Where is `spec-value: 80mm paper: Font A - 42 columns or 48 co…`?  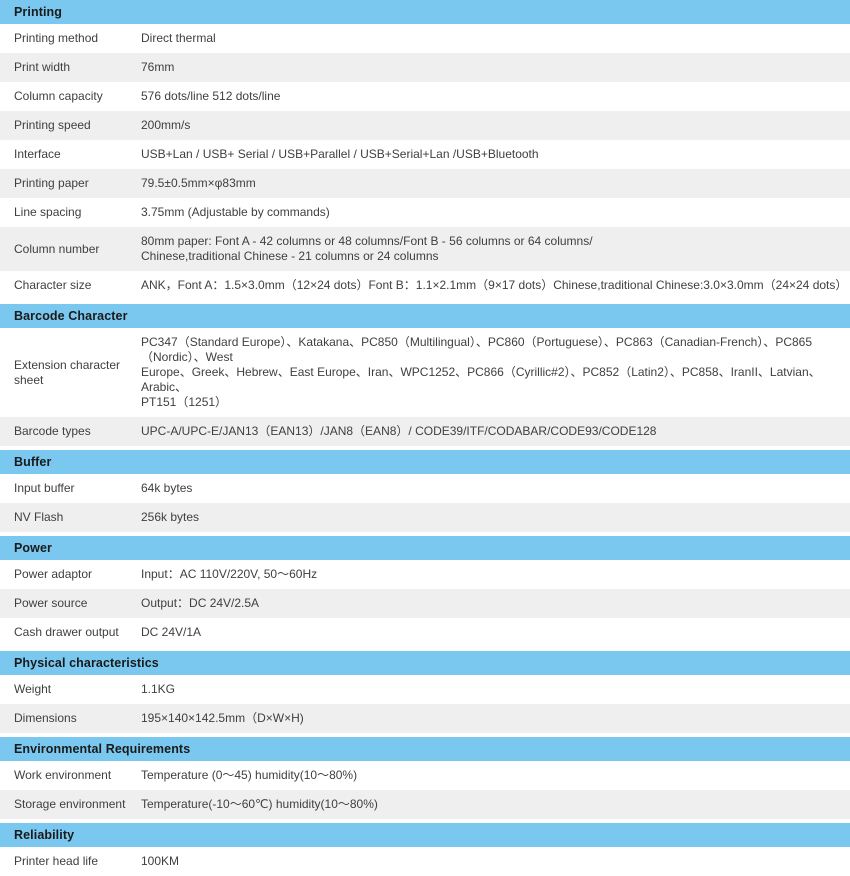
spec-value: 80mm paper: Font A - 42 columns or 48 co… is located at coordinates (495, 249).